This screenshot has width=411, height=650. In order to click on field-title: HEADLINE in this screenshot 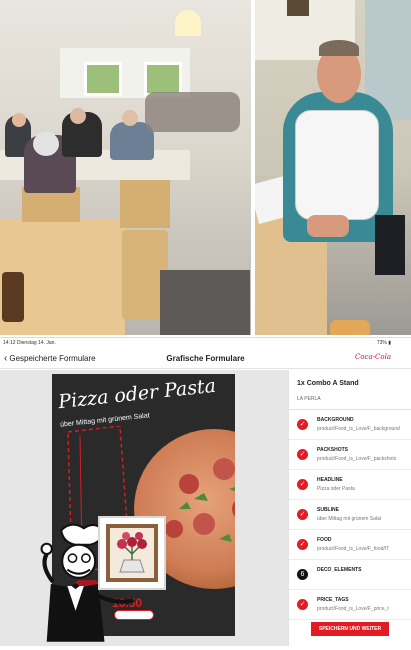, I will do `click(330, 480)`.